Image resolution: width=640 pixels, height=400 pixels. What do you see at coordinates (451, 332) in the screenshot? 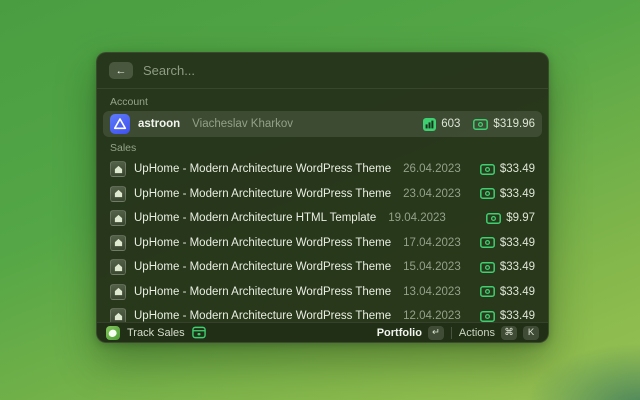
I see `footer-divider` at bounding box center [451, 332].